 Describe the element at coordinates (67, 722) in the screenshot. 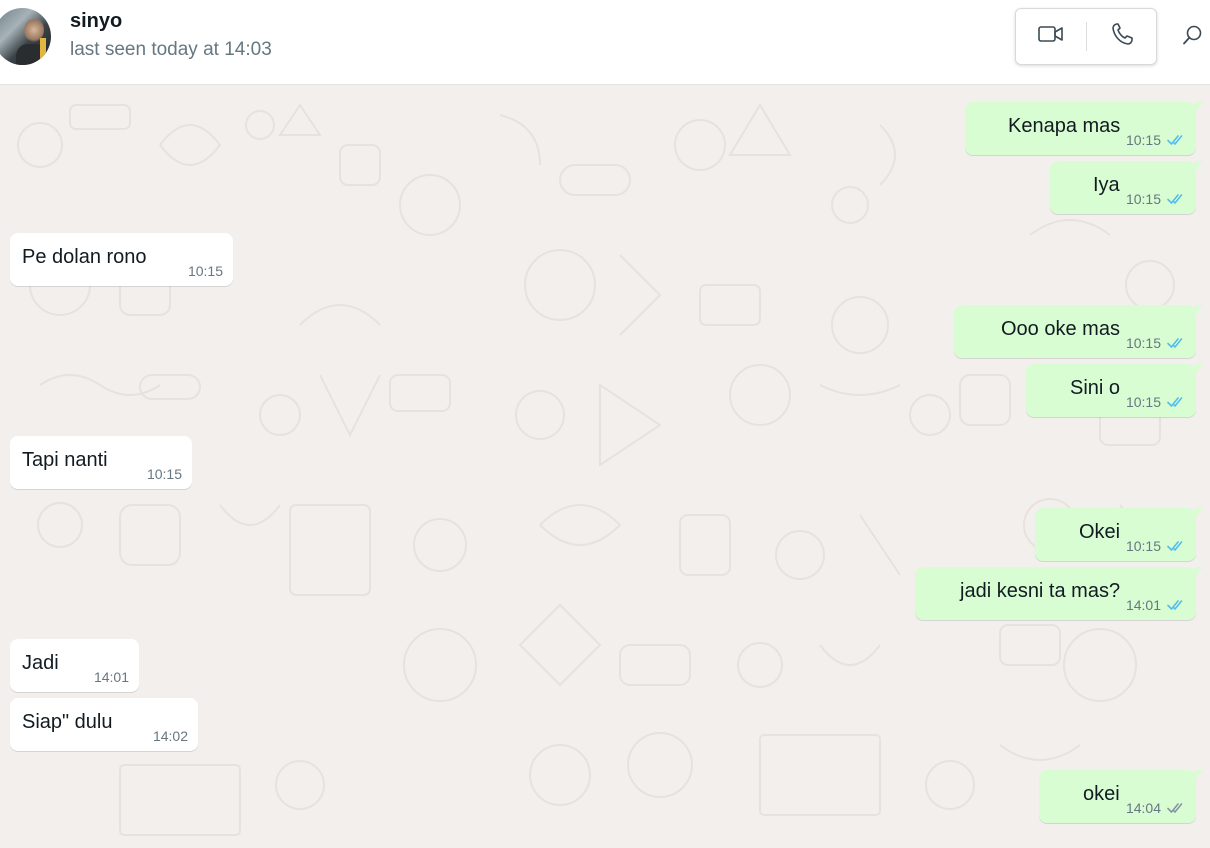

I see `message-text: Siap" dulu` at that location.